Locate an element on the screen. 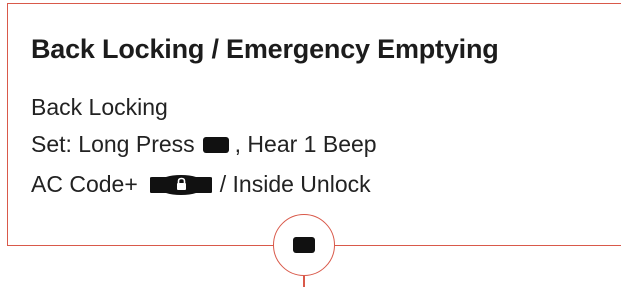 Image resolution: width=621 pixels, height=287 pixels. lock-key-icon is located at coordinates (181, 185).